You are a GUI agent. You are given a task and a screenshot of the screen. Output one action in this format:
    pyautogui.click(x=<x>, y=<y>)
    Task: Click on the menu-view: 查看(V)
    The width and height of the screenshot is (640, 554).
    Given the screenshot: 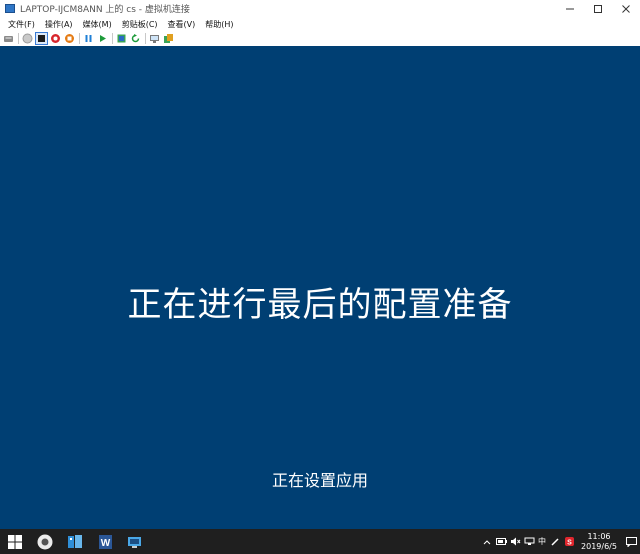 What is the action you would take?
    pyautogui.click(x=182, y=24)
    